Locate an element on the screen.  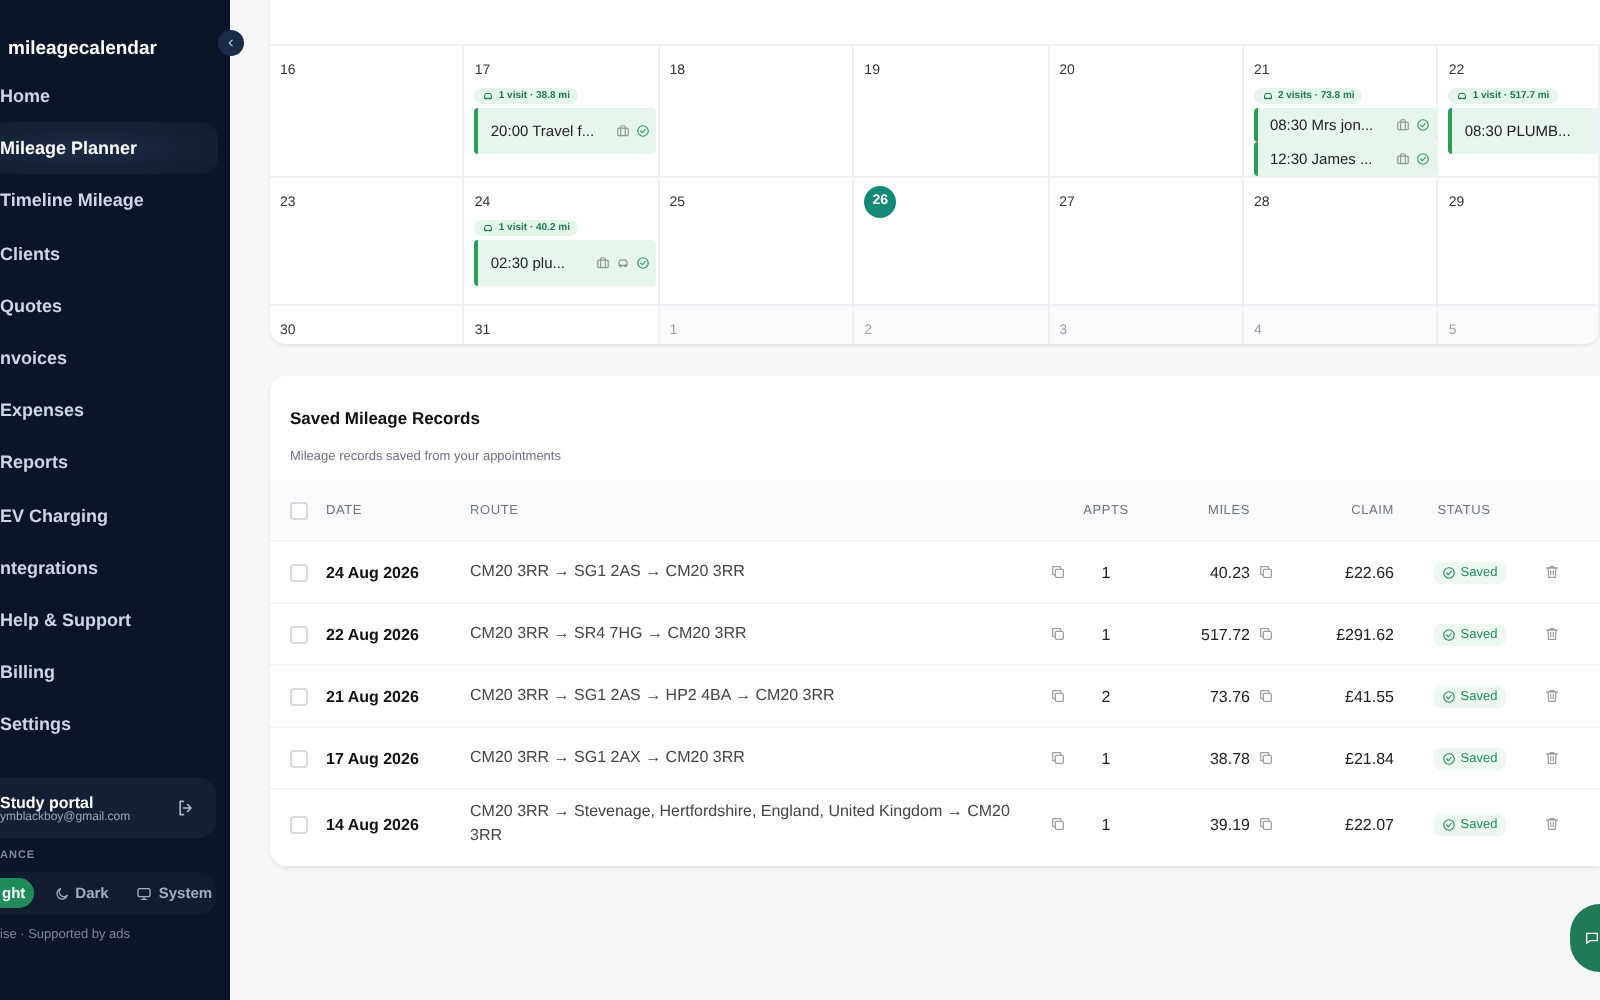
claim-cell-text: £291.62 is located at coordinates (1364, 634).